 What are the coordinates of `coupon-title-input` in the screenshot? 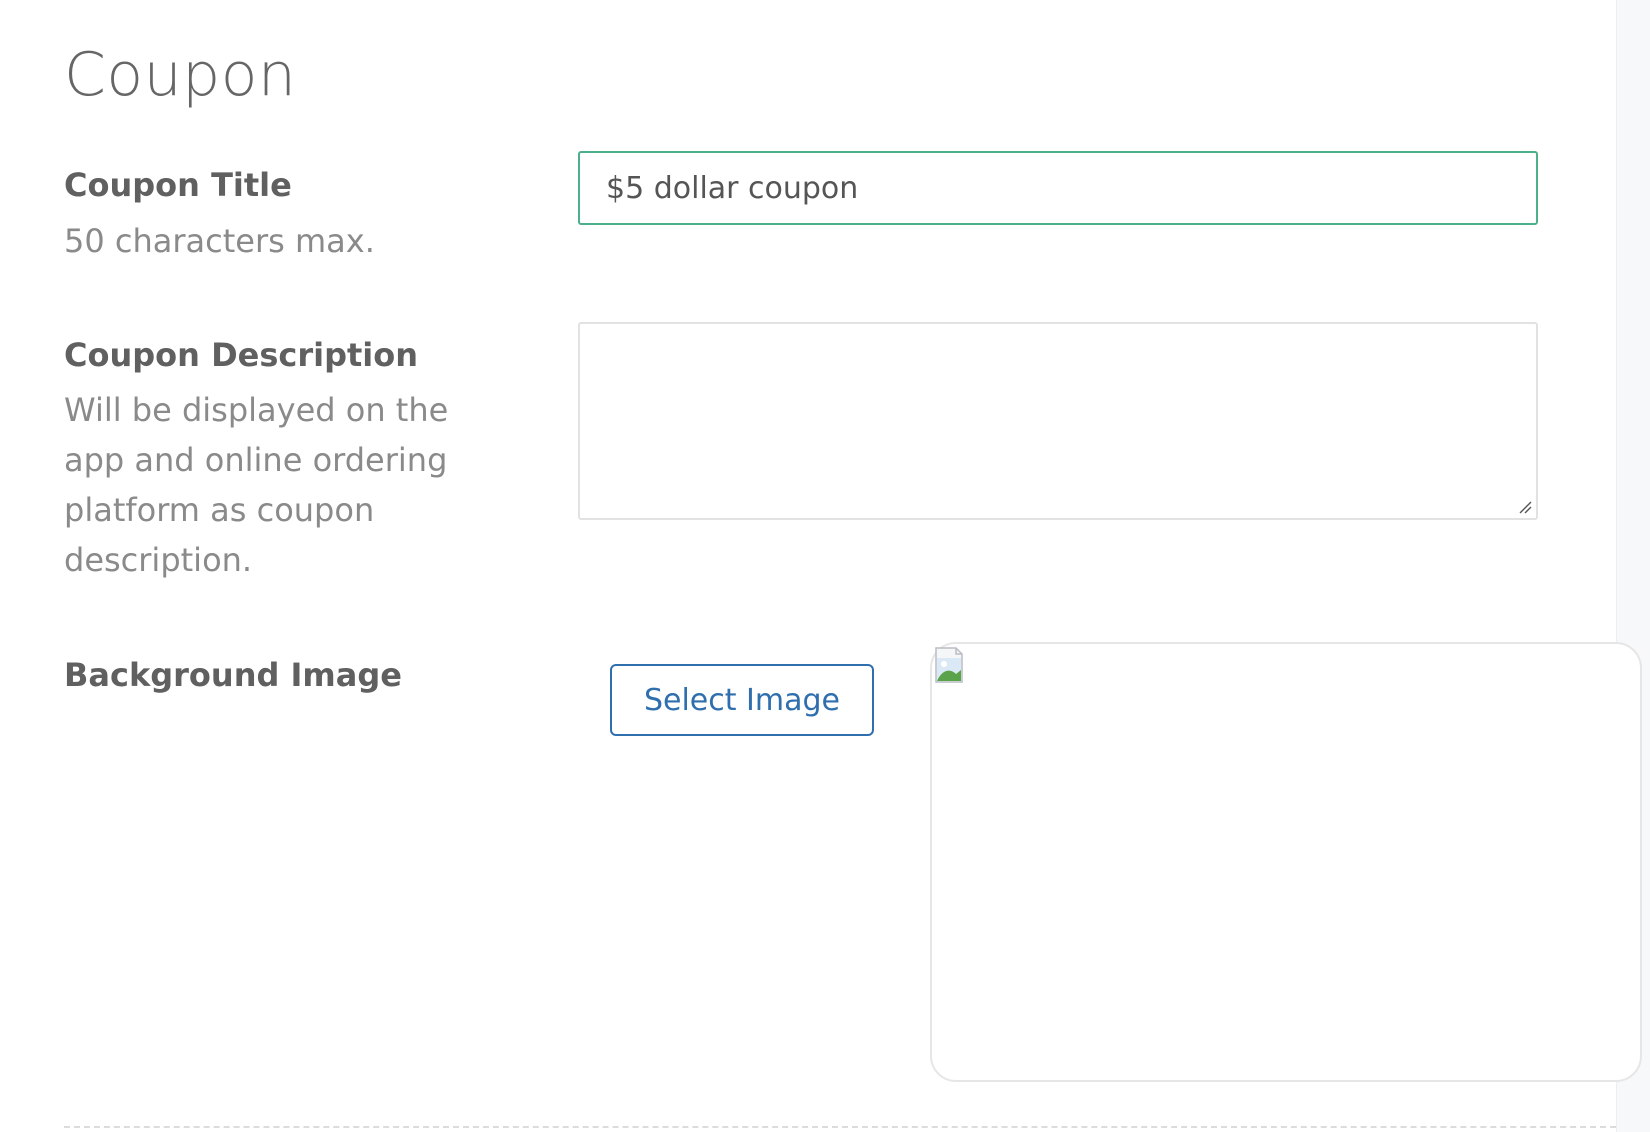 It's located at (1058, 188).